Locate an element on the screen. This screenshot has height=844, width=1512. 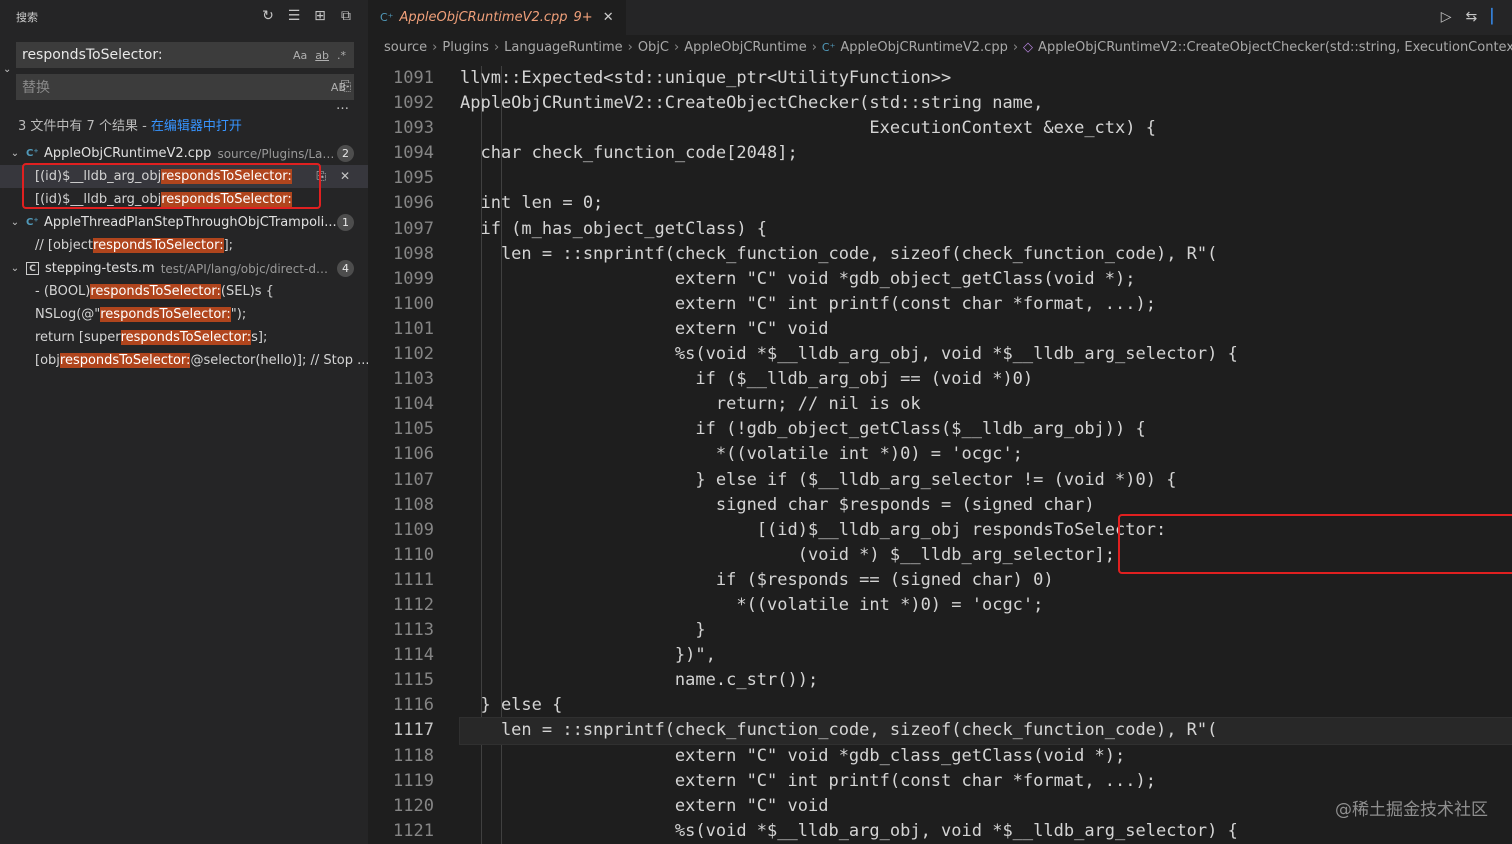
summary-text: 3 文件中有 7 个结果 - is located at coordinates (84, 126).